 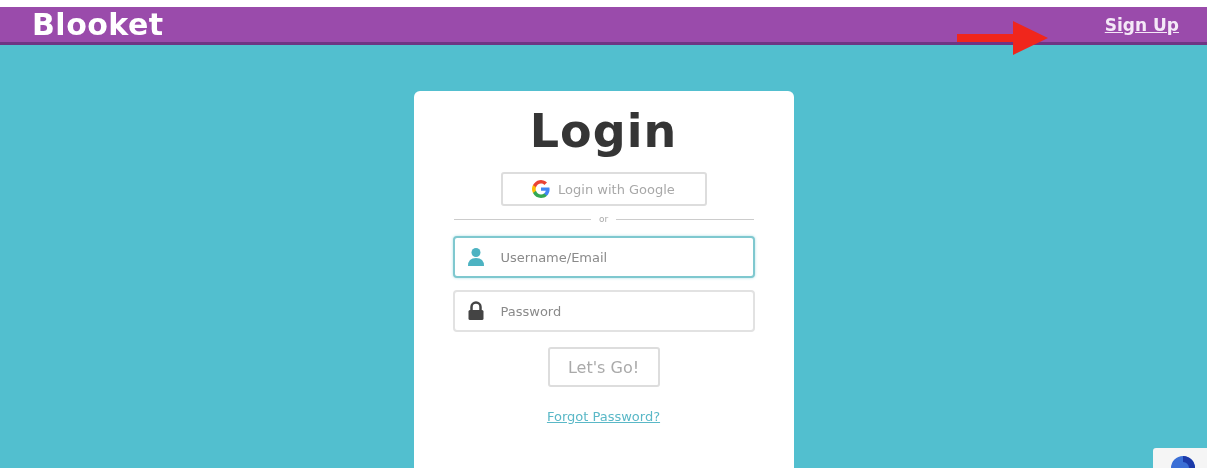 I want to click on recaptcha-icon, so click(x=1180, y=458).